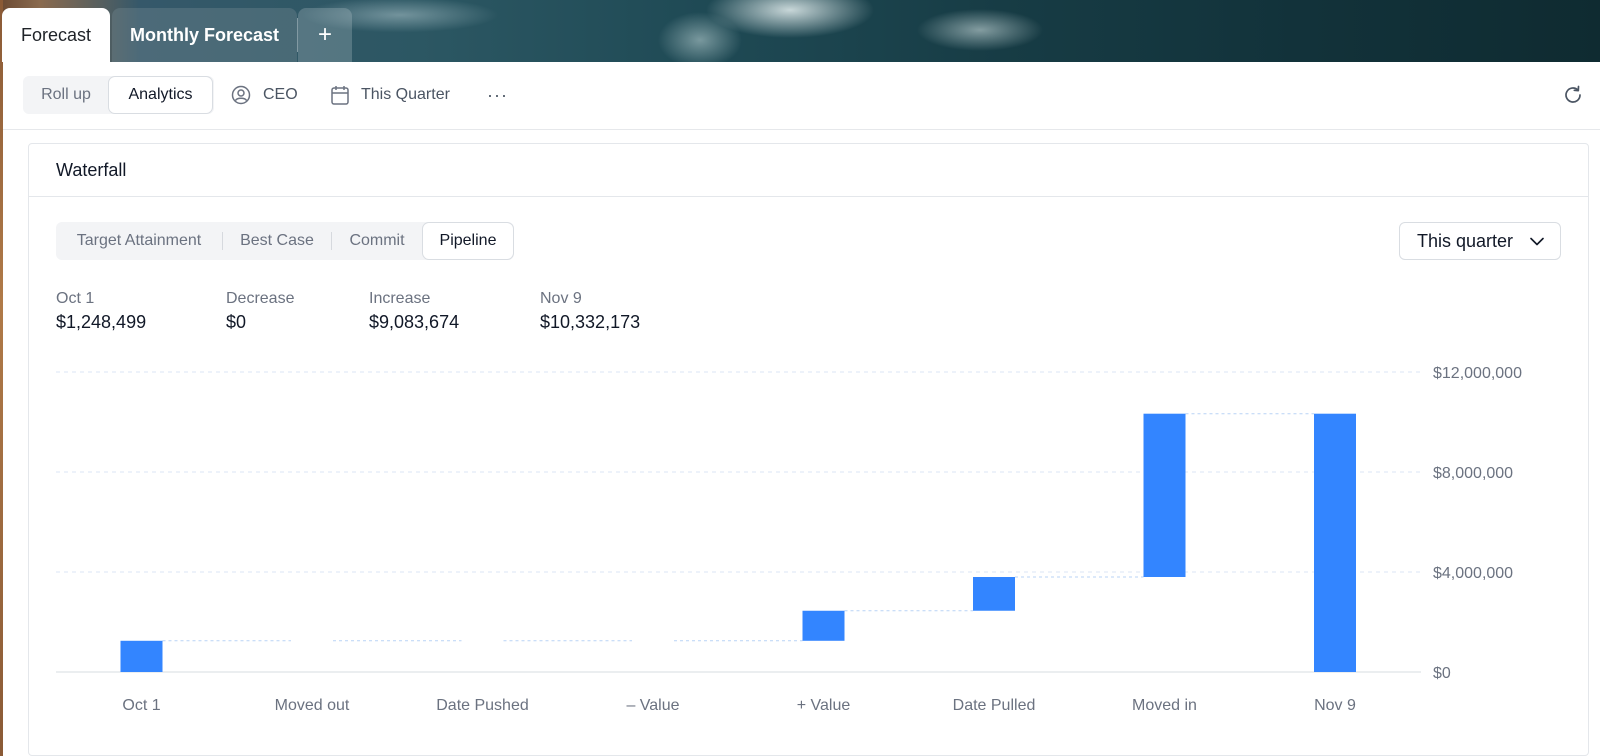  I want to click on tab-forecast: Forecast, so click(56, 35).